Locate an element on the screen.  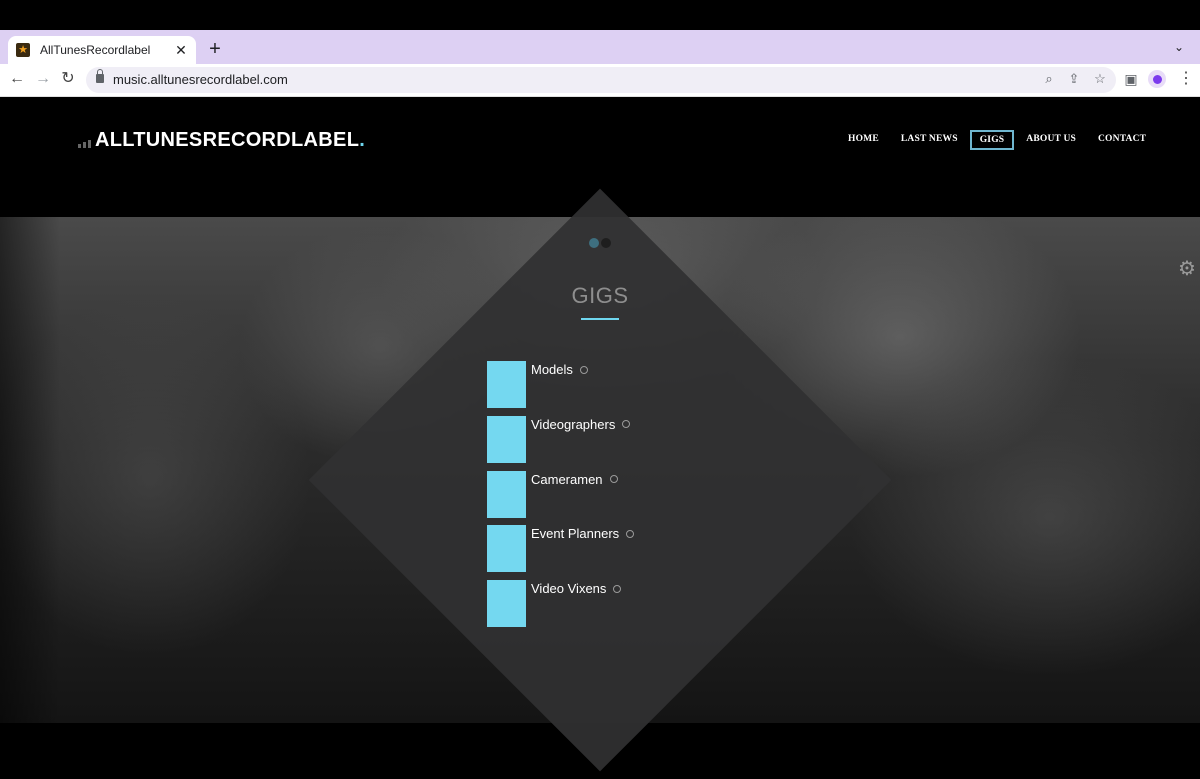
gig-label: Models is located at coordinates (552, 369).